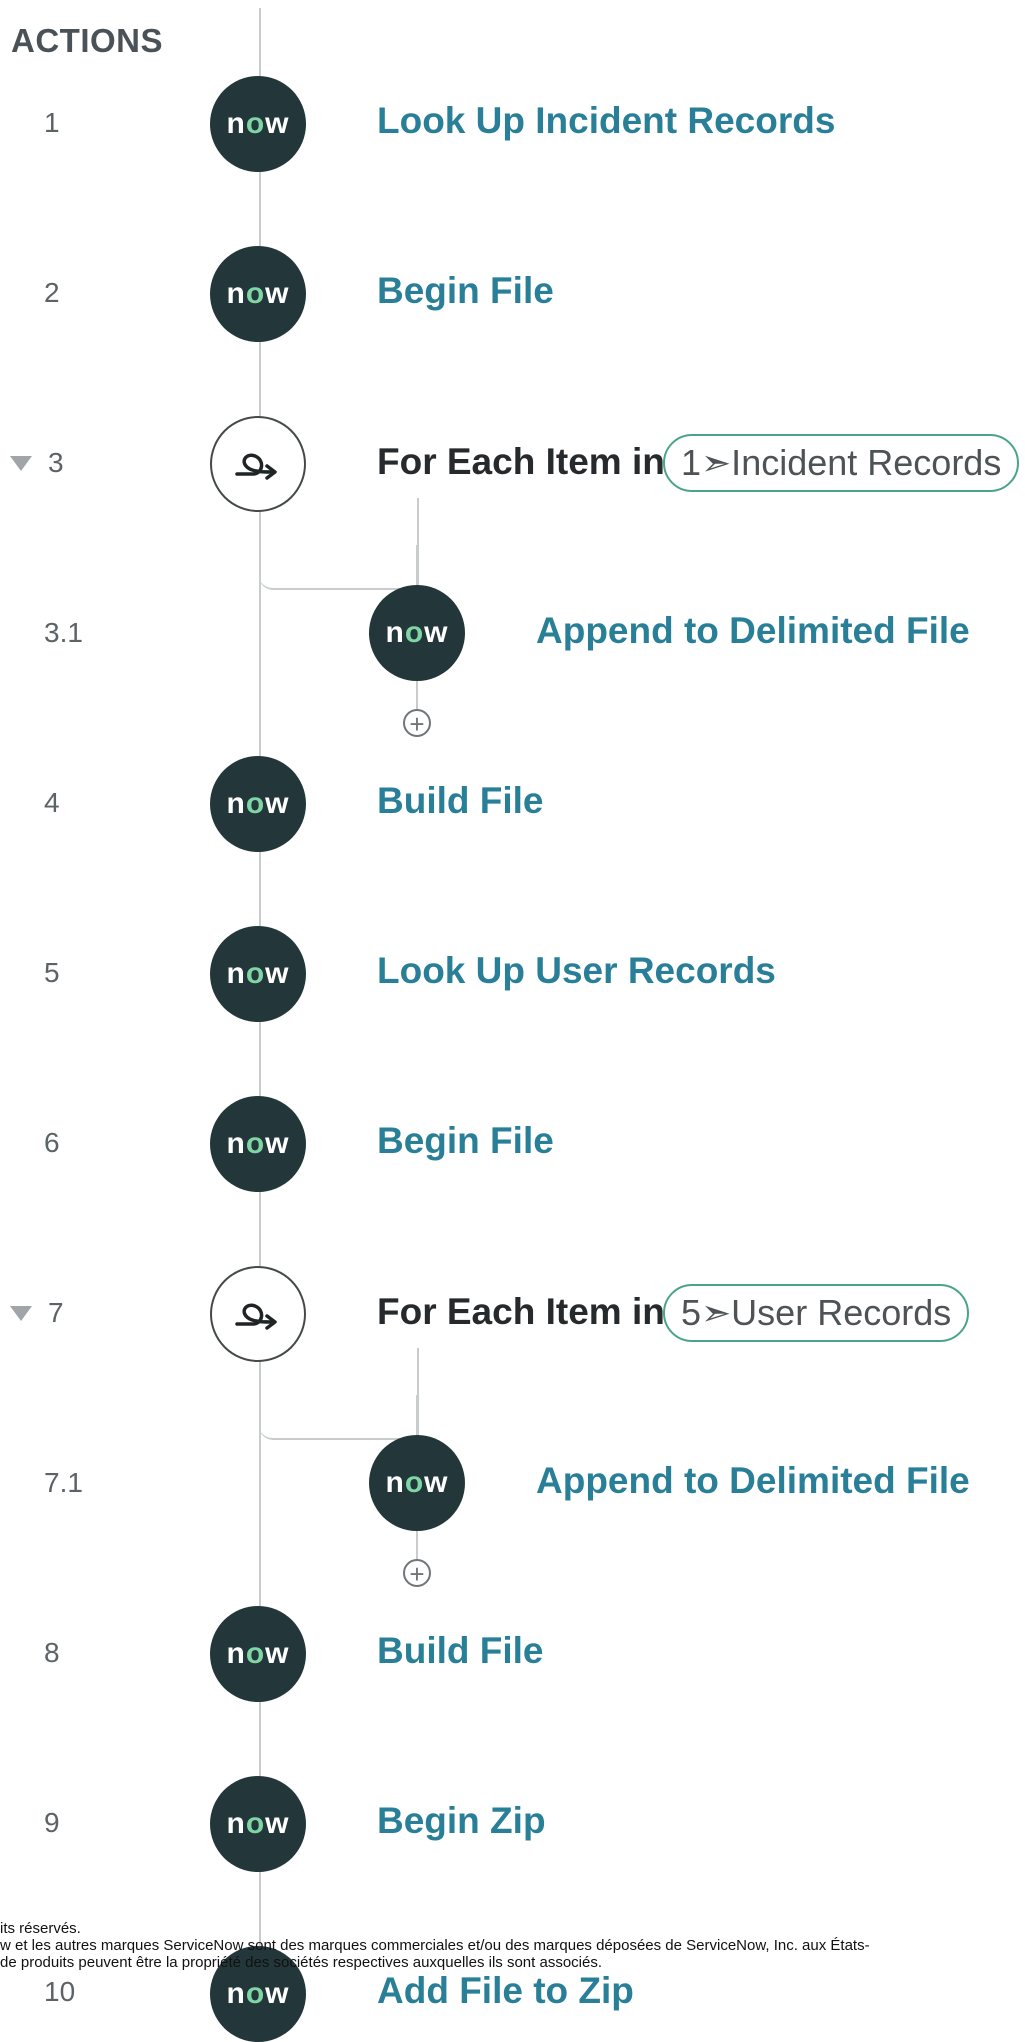 This screenshot has height=2042, width=1025. Describe the element at coordinates (576, 971) in the screenshot. I see `step-title-link: Look Up User Records` at that location.